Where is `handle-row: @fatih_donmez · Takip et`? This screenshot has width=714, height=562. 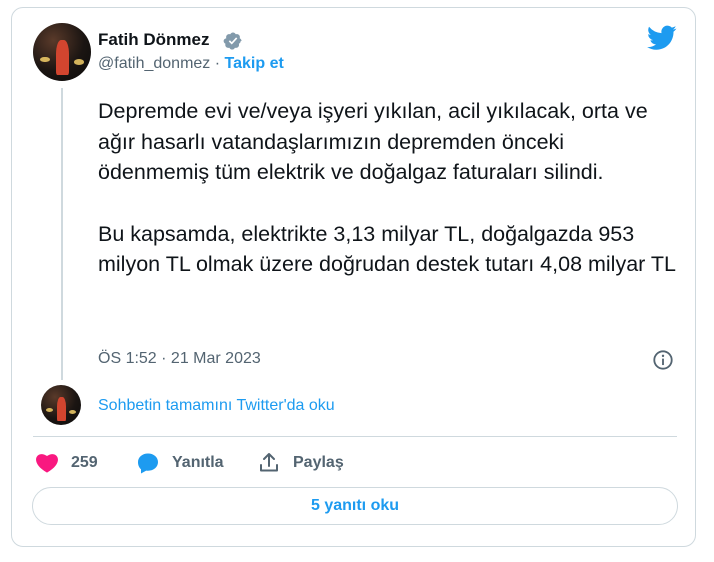 handle-row: @fatih_donmez · Takip et is located at coordinates (191, 64).